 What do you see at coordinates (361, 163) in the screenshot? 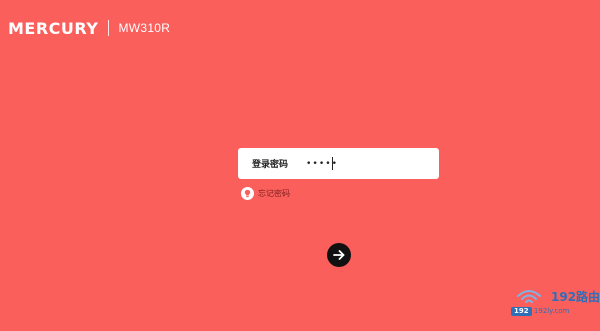
I see `password-input` at bounding box center [361, 163].